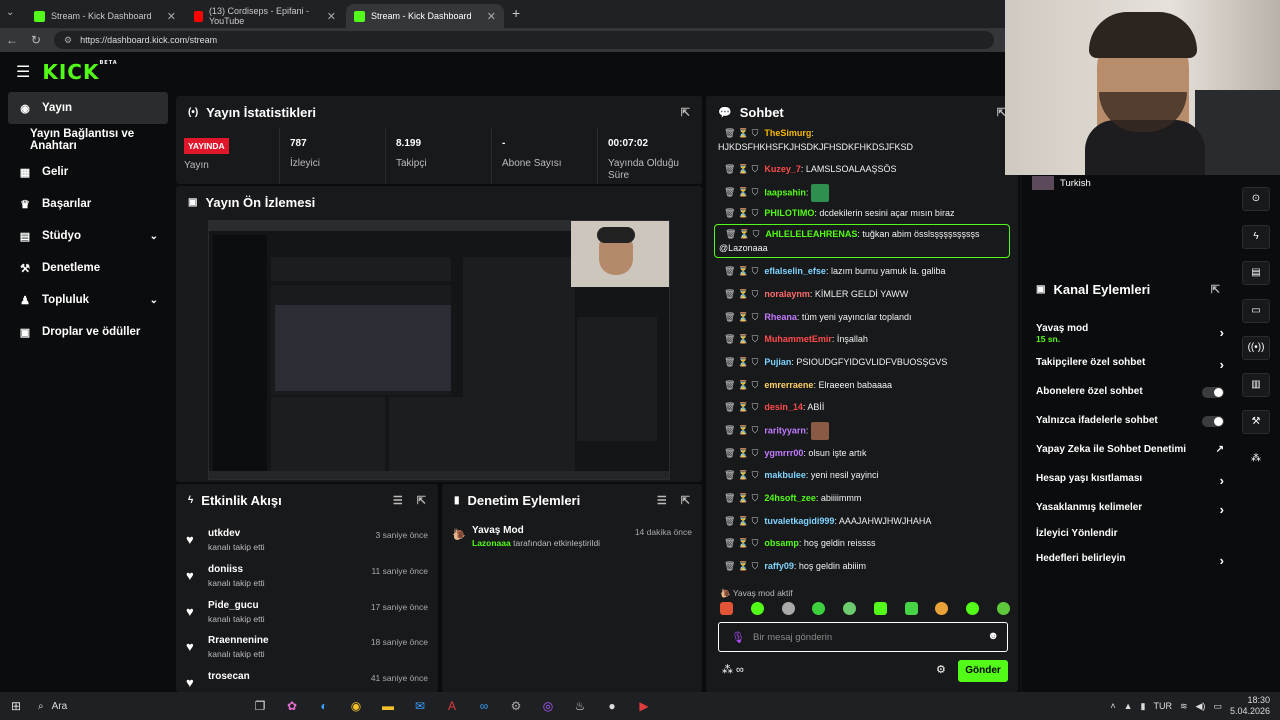 The height and width of the screenshot is (720, 1280). What do you see at coordinates (86, 268) in the screenshot?
I see `sidebar-item-denetleme: ⚒ Denetleme` at bounding box center [86, 268].